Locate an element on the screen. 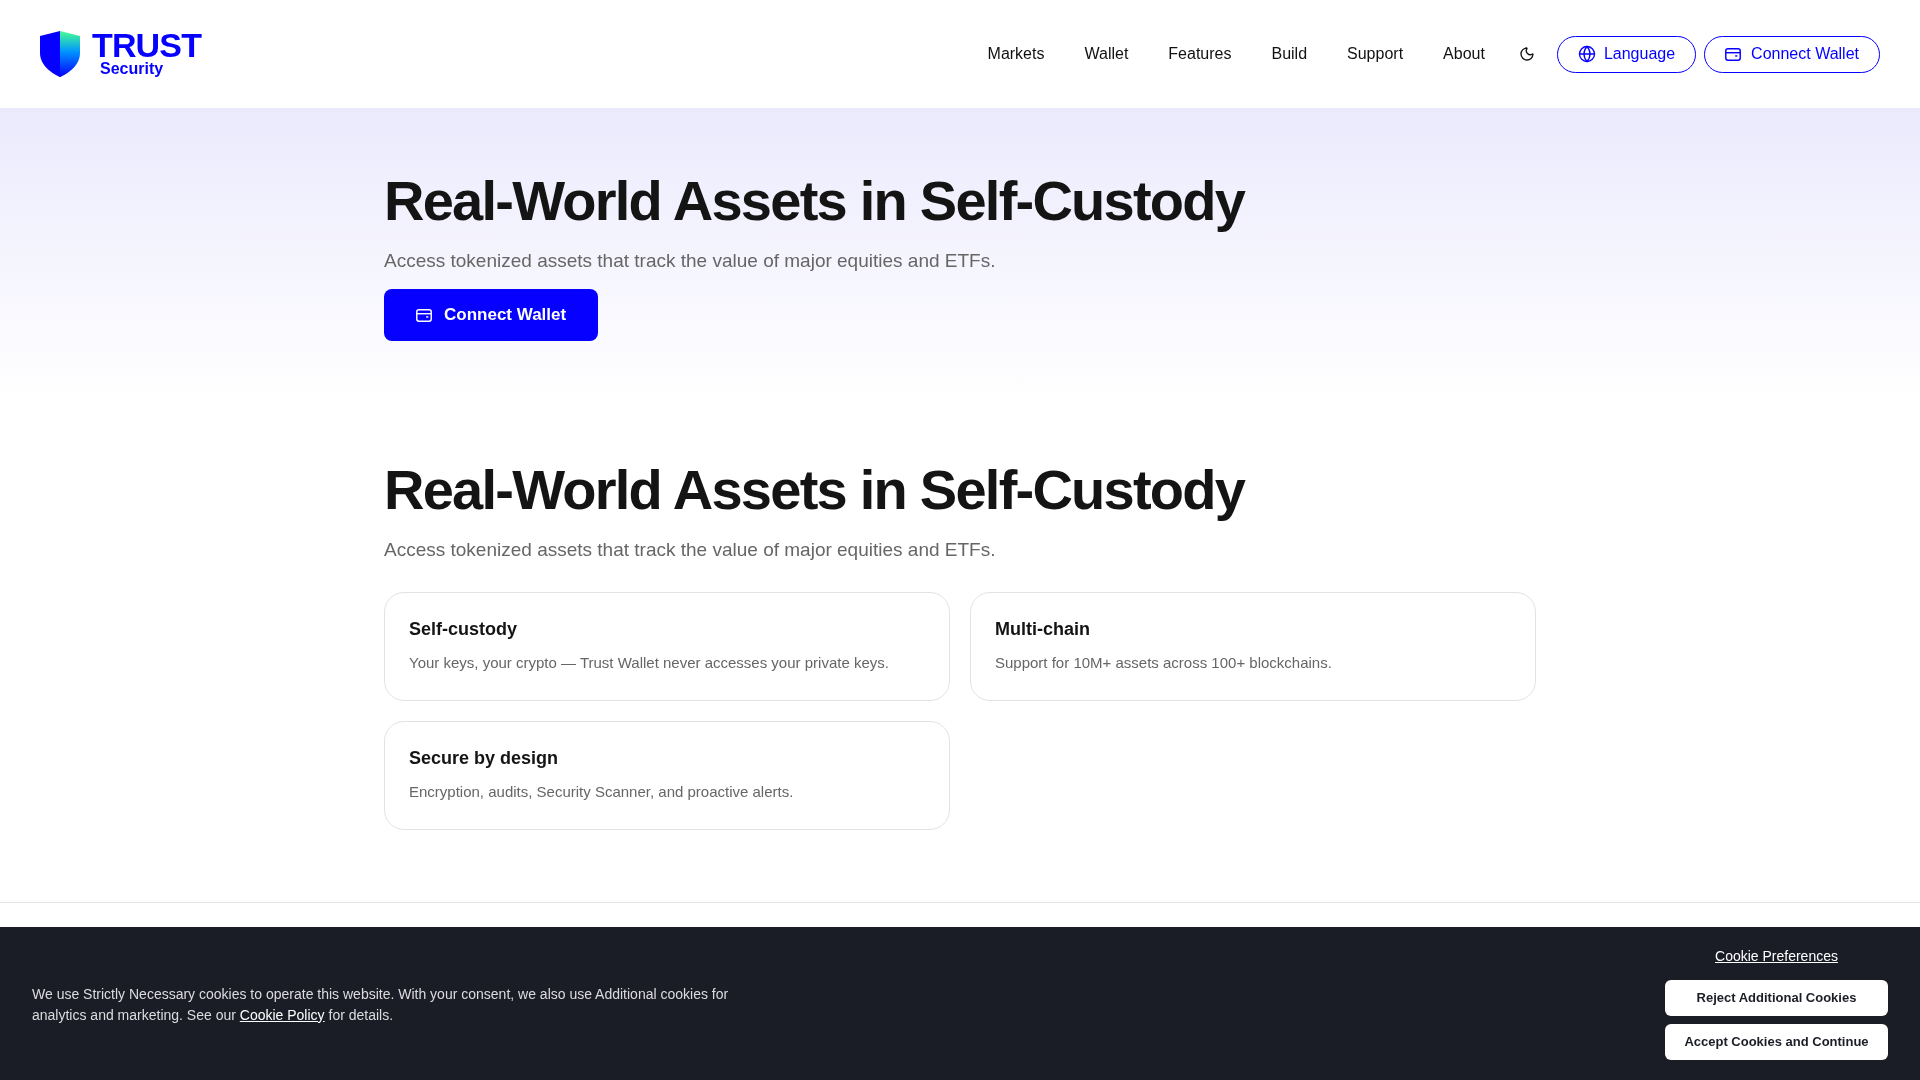 The height and width of the screenshot is (1080, 1920). logo-wordmark: TRUST is located at coordinates (147, 45).